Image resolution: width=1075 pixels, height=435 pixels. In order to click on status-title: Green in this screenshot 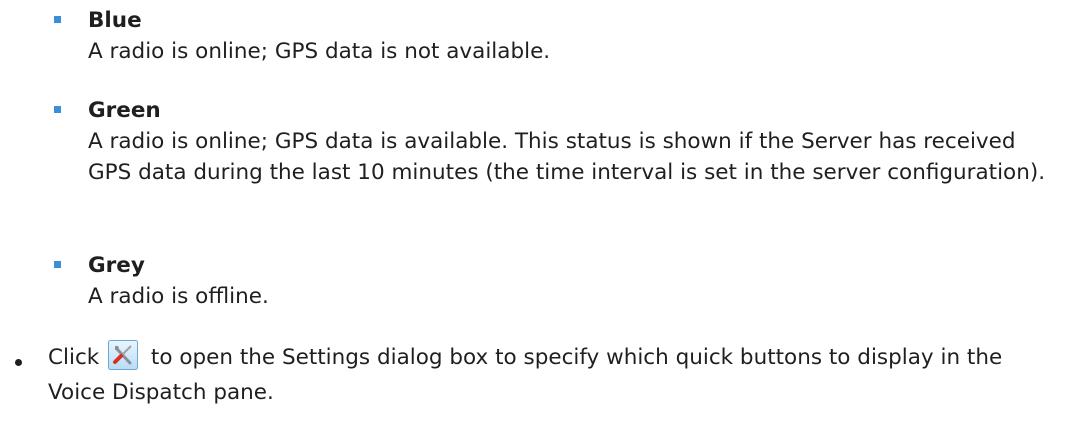, I will do `click(124, 110)`.